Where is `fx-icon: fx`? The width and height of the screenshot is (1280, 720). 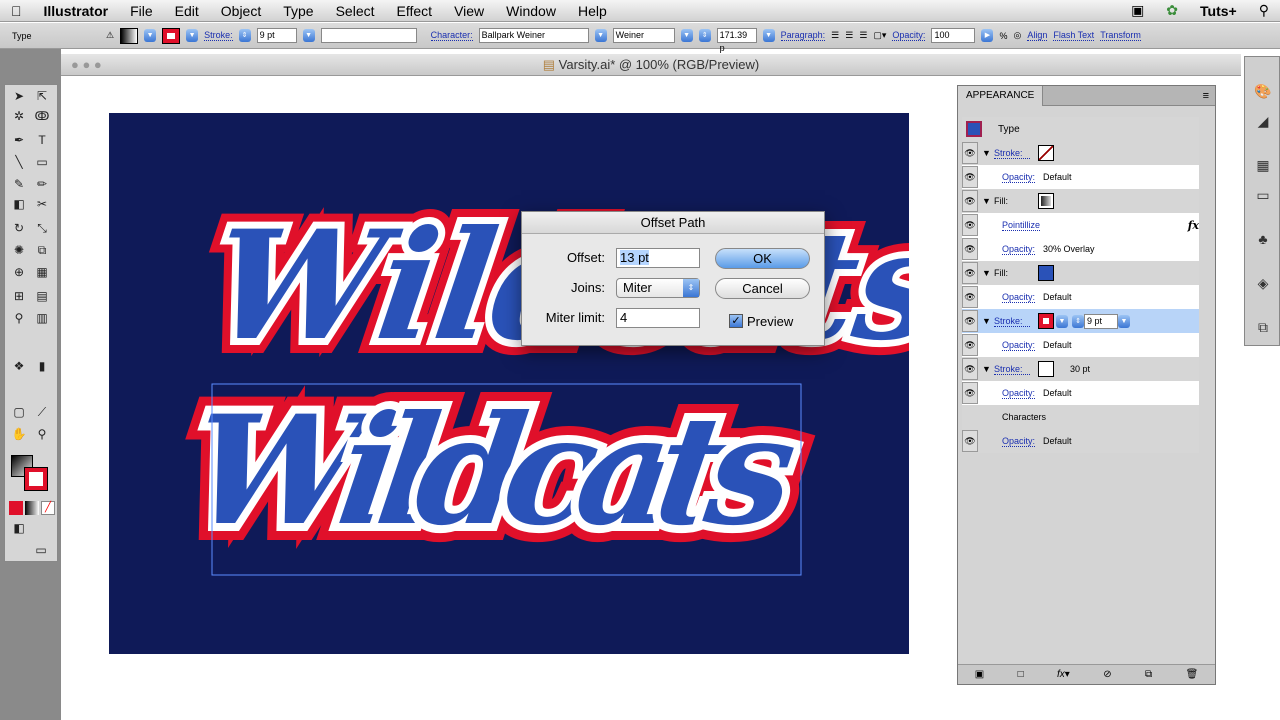 fx-icon: fx is located at coordinates (1193, 225).